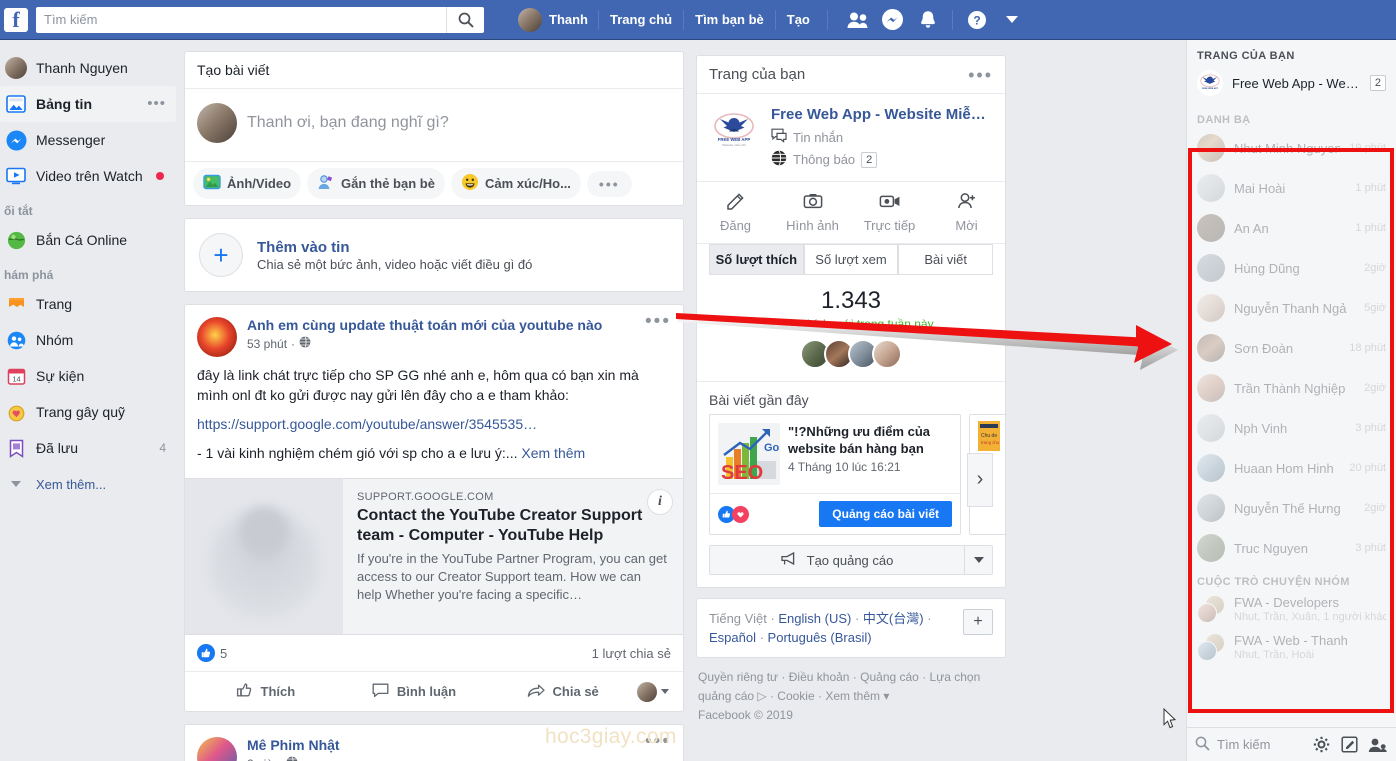 The height and width of the screenshot is (761, 1396). Describe the element at coordinates (928, 20) in the screenshot. I see `notifications-icon` at that location.